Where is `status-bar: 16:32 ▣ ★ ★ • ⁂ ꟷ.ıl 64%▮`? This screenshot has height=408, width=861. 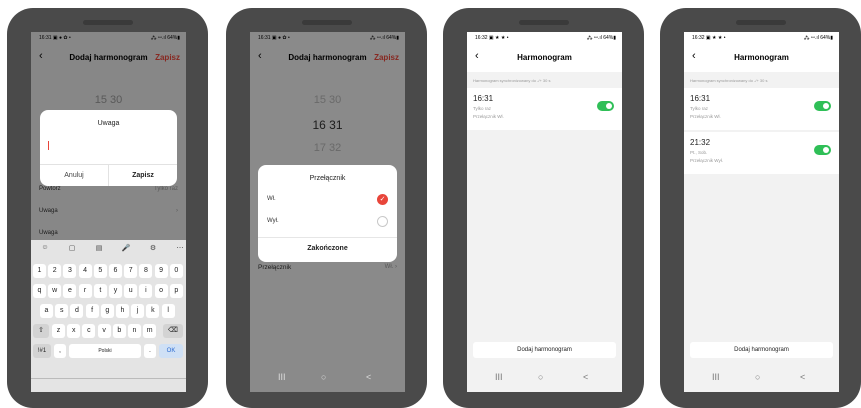 status-bar: 16:32 ▣ ★ ★ • ⁂ ꟷ.ıl 64%▮ is located at coordinates (544, 38).